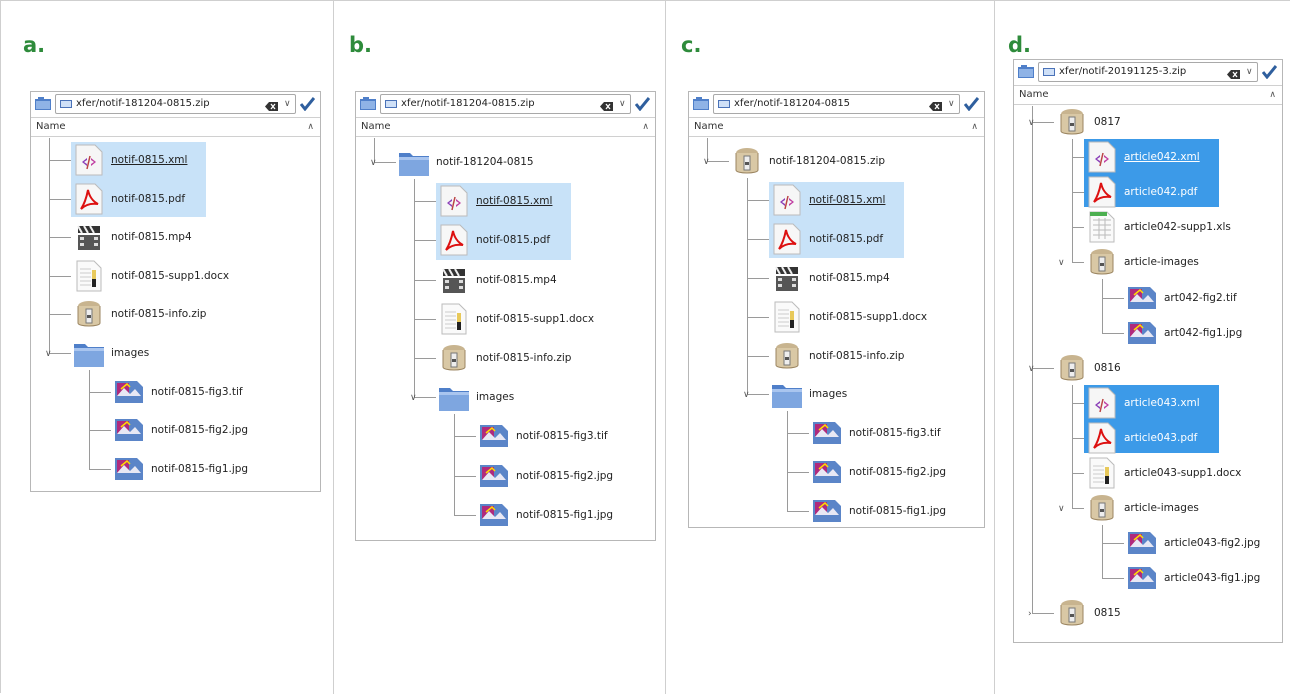  I want to click on tree-item-label: notif-181204-0815.zip, so click(827, 161).